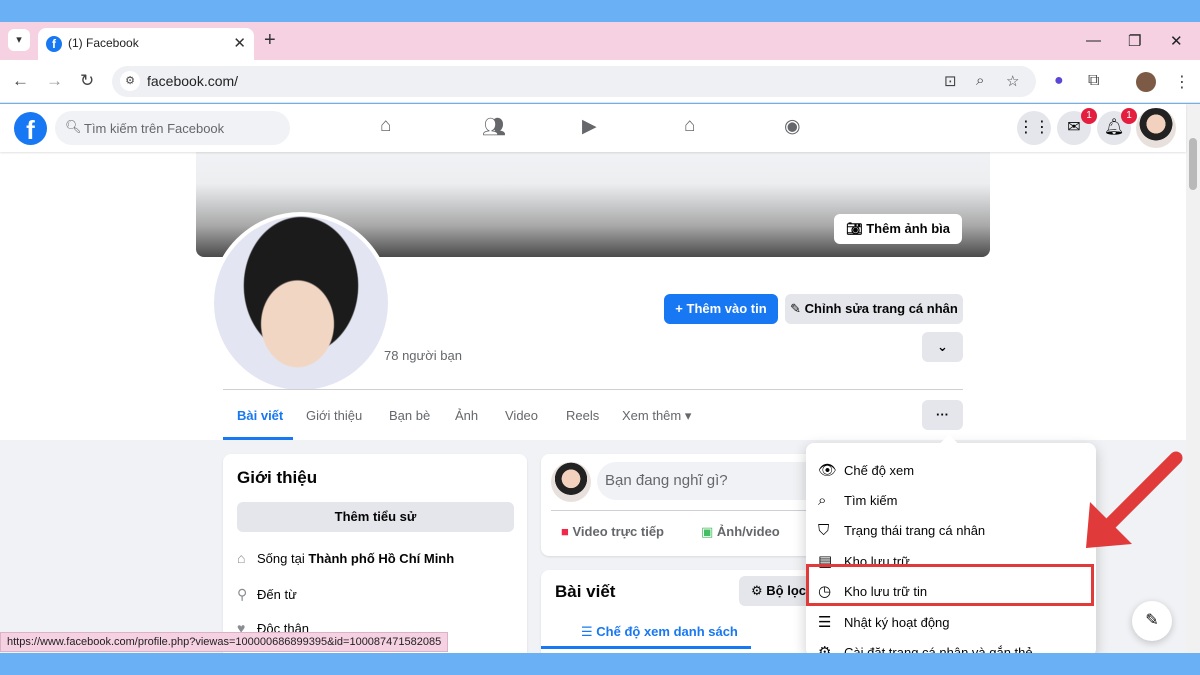  Describe the element at coordinates (423, 355) in the screenshot. I see `friends-count: 78 người bạn` at that location.